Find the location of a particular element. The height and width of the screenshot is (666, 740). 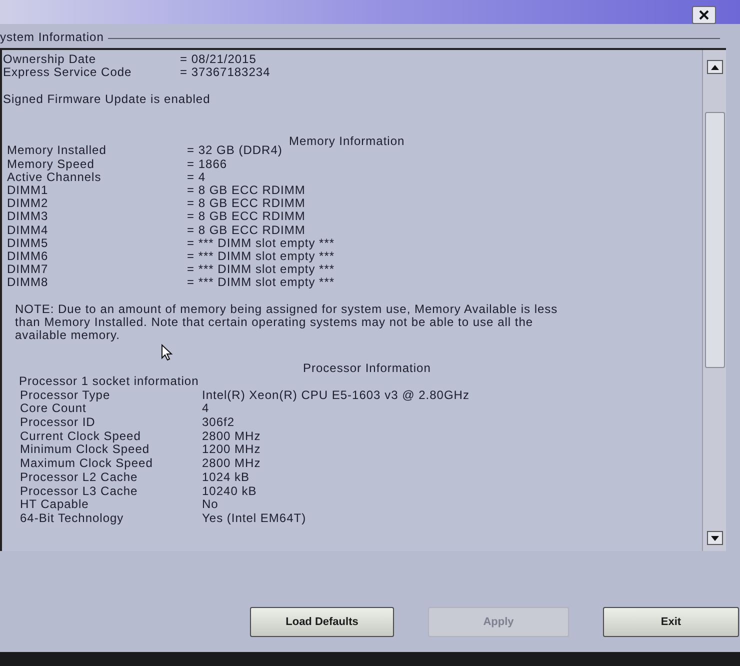

field-value: Intel(R) Xeon(R) CPU E5-1603 v3 @ 2.80GHz is located at coordinates (336, 395).